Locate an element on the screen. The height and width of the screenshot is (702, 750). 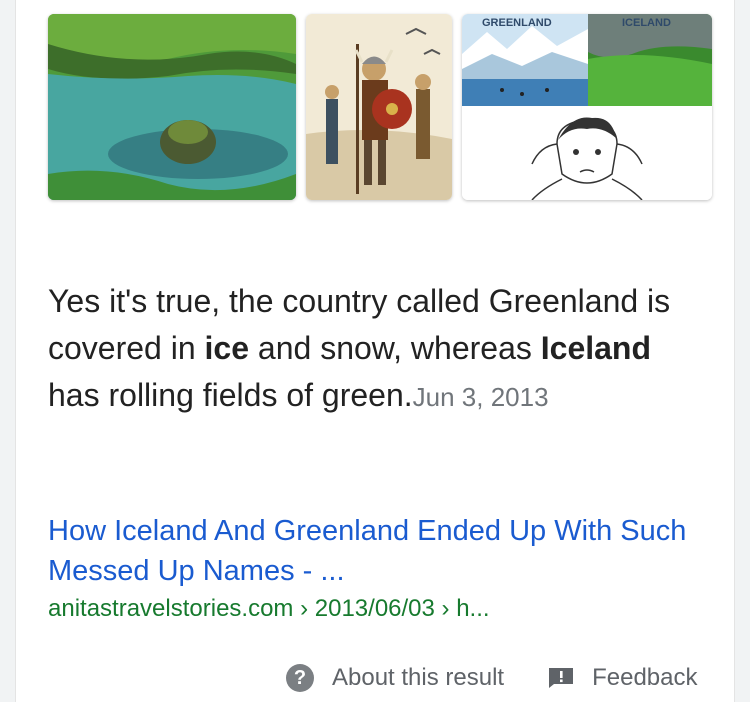
feedback-label: Feedback is located at coordinates (645, 677).